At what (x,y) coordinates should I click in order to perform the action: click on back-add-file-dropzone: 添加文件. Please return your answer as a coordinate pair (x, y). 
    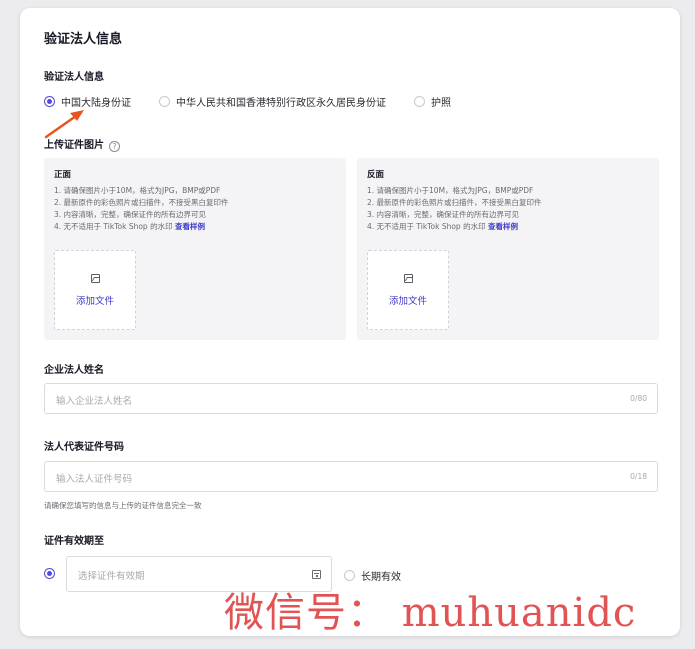
    Looking at the image, I should click on (408, 290).